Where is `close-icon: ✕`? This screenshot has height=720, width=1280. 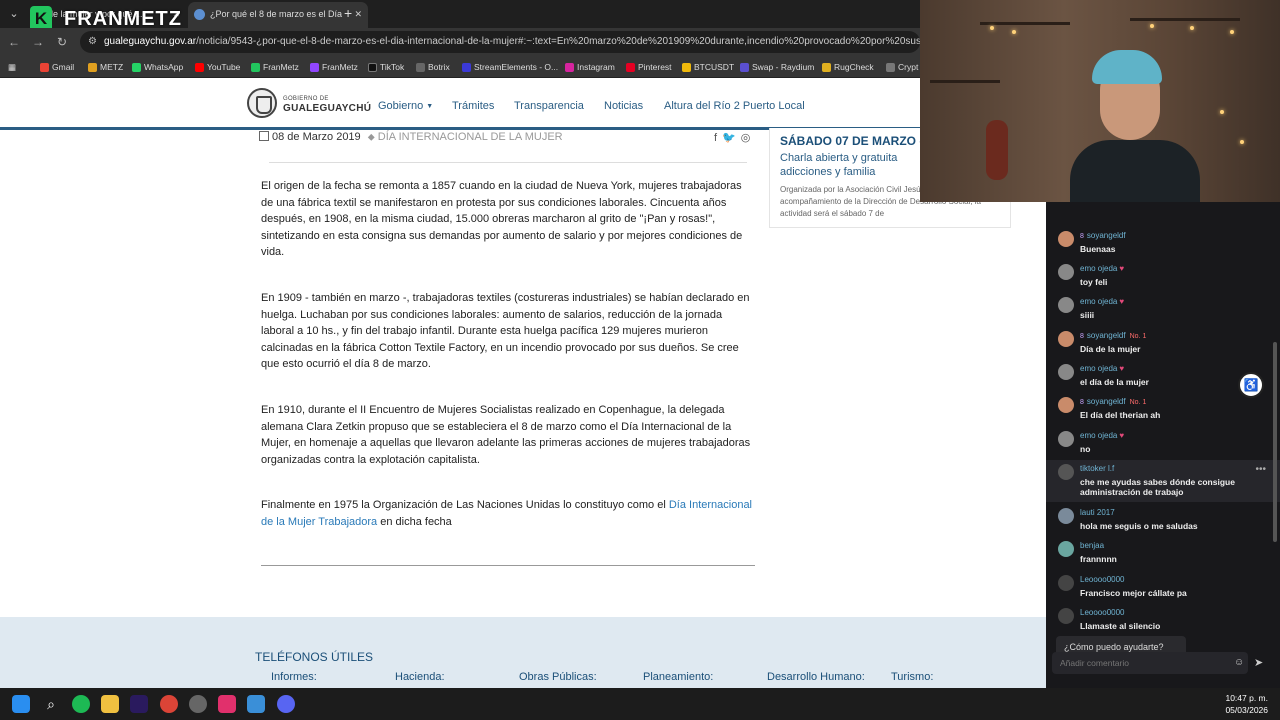
close-icon: ✕ is located at coordinates (358, 14).